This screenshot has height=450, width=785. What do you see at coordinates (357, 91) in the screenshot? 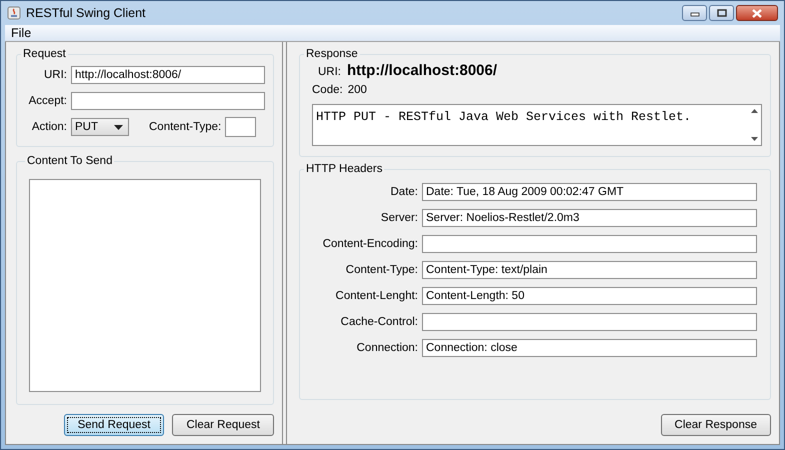
I see `status-code: 200` at bounding box center [357, 91].